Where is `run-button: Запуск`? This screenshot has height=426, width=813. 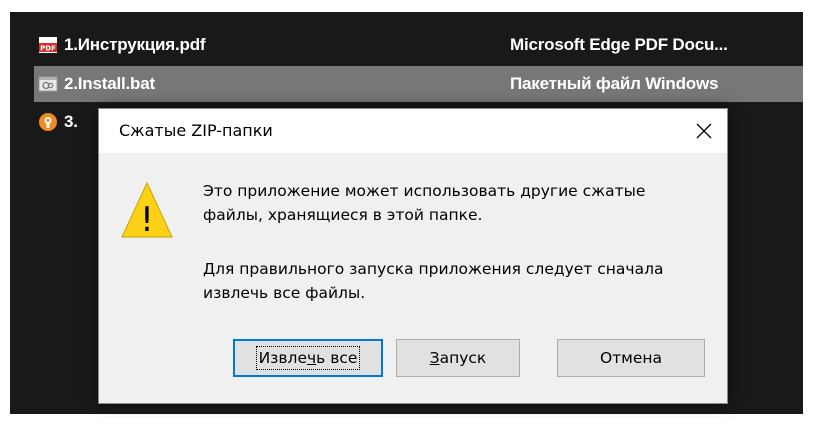 run-button: Запуск is located at coordinates (458, 358).